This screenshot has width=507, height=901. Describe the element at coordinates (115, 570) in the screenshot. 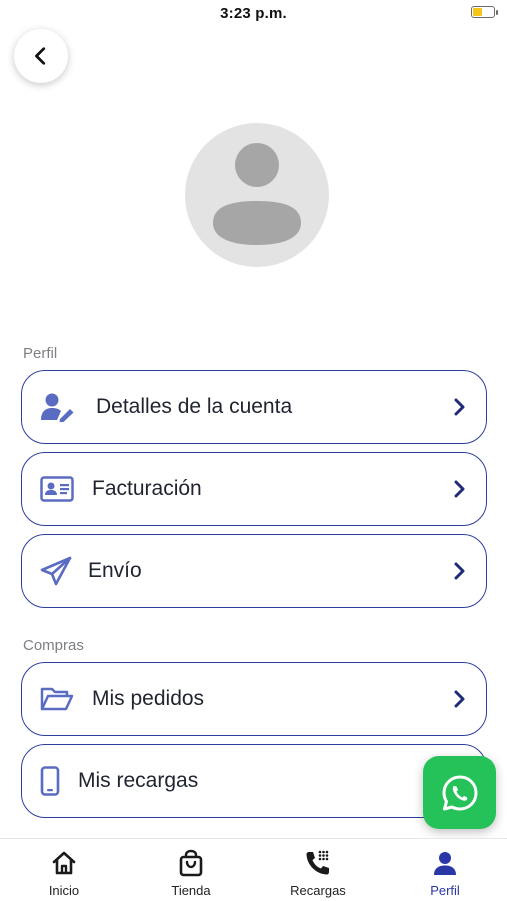

I see `menu-item-label: Envío` at that location.